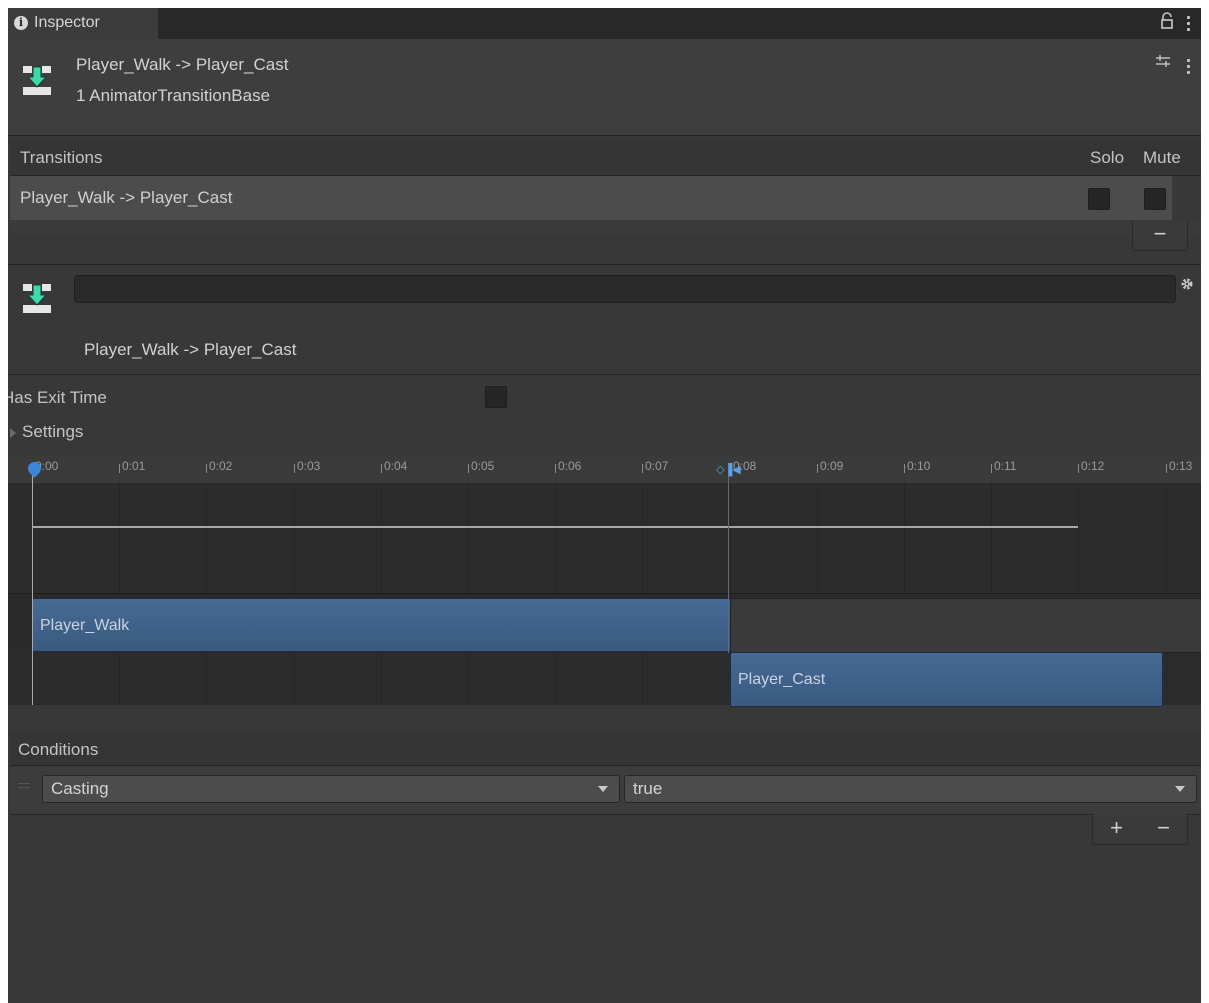 The width and height of the screenshot is (1209, 1003). I want to click on tick-label: 0:06, so click(570, 466).